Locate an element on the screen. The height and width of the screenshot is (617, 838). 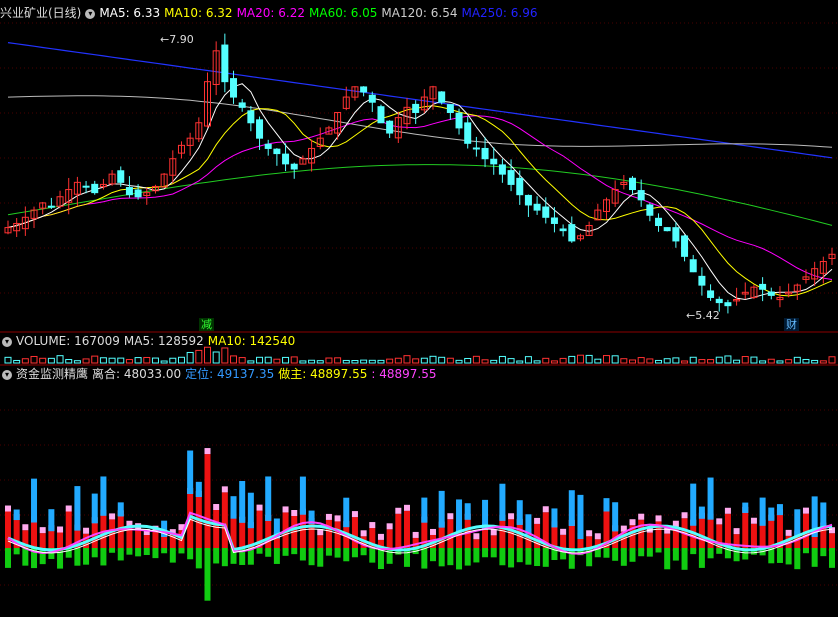
volume-header: ▾ VOLUME: 167009 MA5: 128592 MA10: 142540 is located at coordinates (149, 341).